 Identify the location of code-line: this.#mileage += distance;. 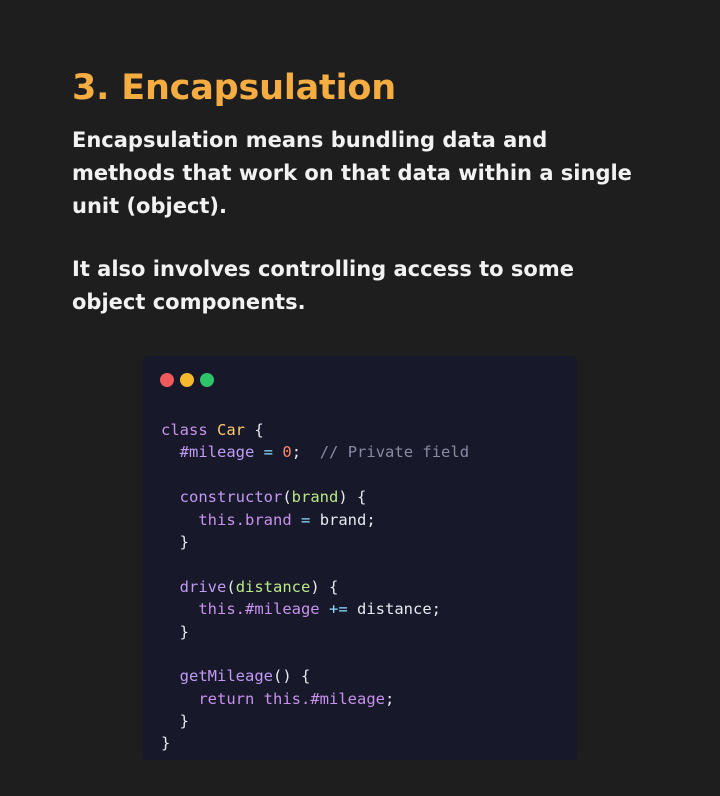
(315, 609).